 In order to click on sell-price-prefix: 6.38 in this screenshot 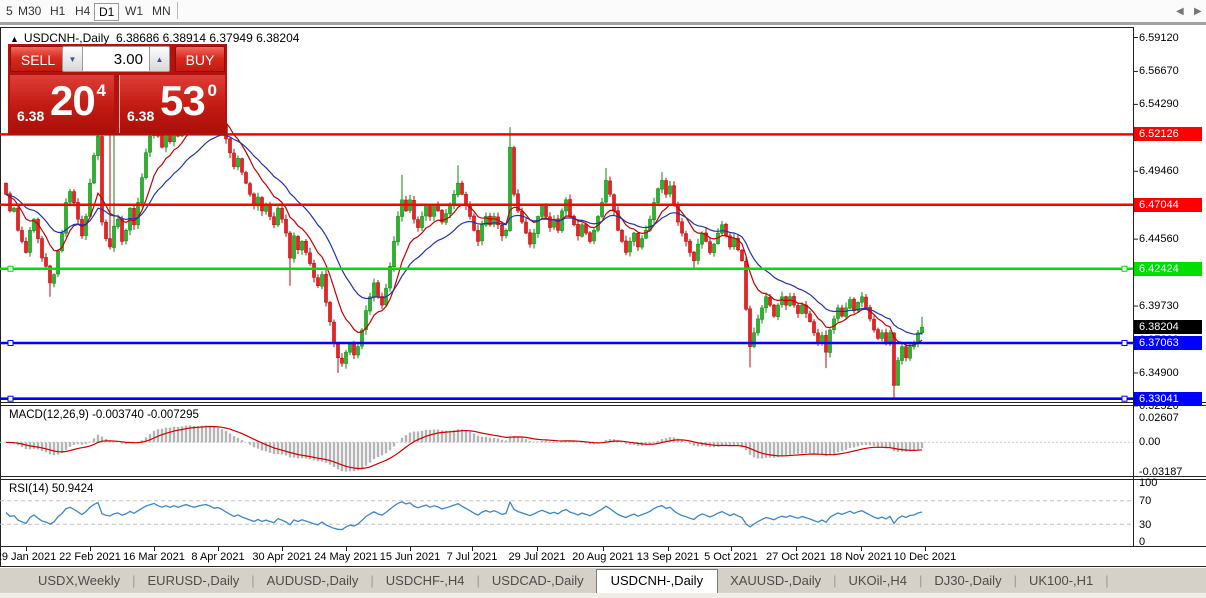, I will do `click(31, 116)`.